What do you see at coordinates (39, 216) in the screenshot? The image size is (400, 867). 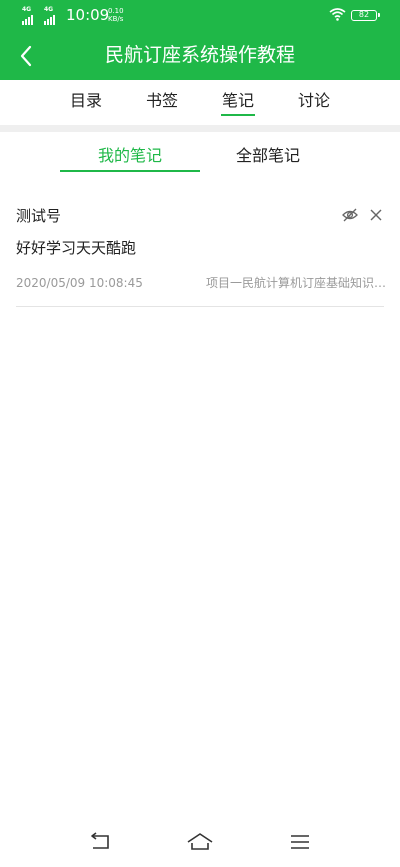 I see `note-author: 测试号` at bounding box center [39, 216].